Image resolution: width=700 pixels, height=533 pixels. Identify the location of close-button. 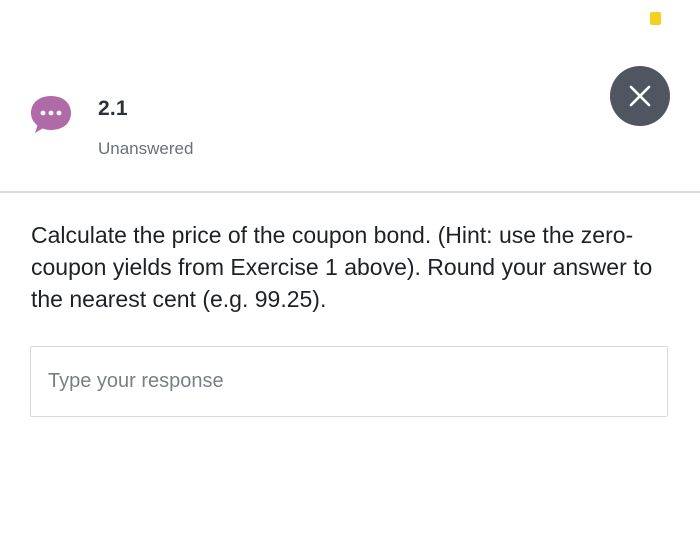
(640, 96).